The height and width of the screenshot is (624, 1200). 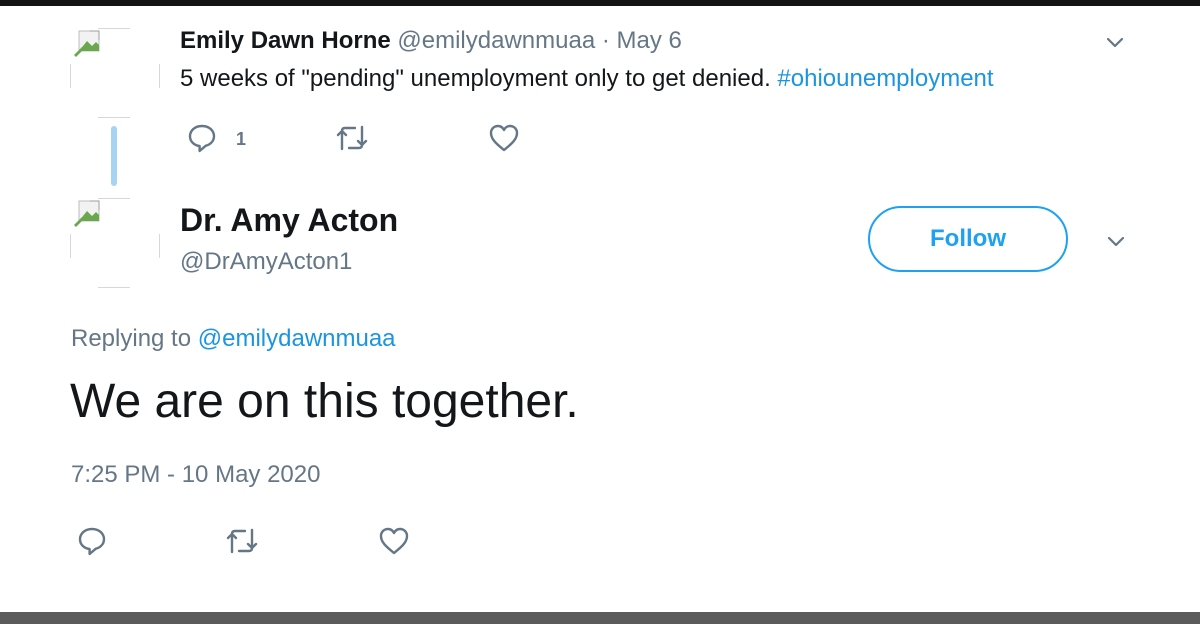 I want to click on bottom-bar, so click(x=600, y=618).